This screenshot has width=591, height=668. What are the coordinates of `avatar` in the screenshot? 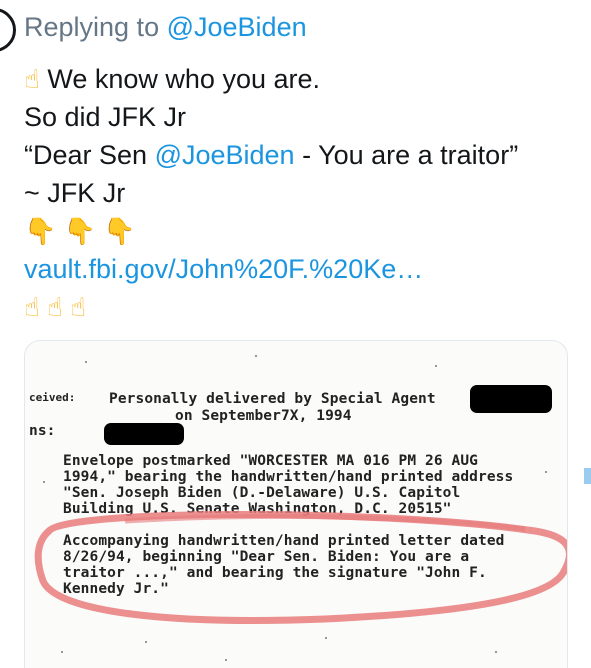 It's located at (8, 30).